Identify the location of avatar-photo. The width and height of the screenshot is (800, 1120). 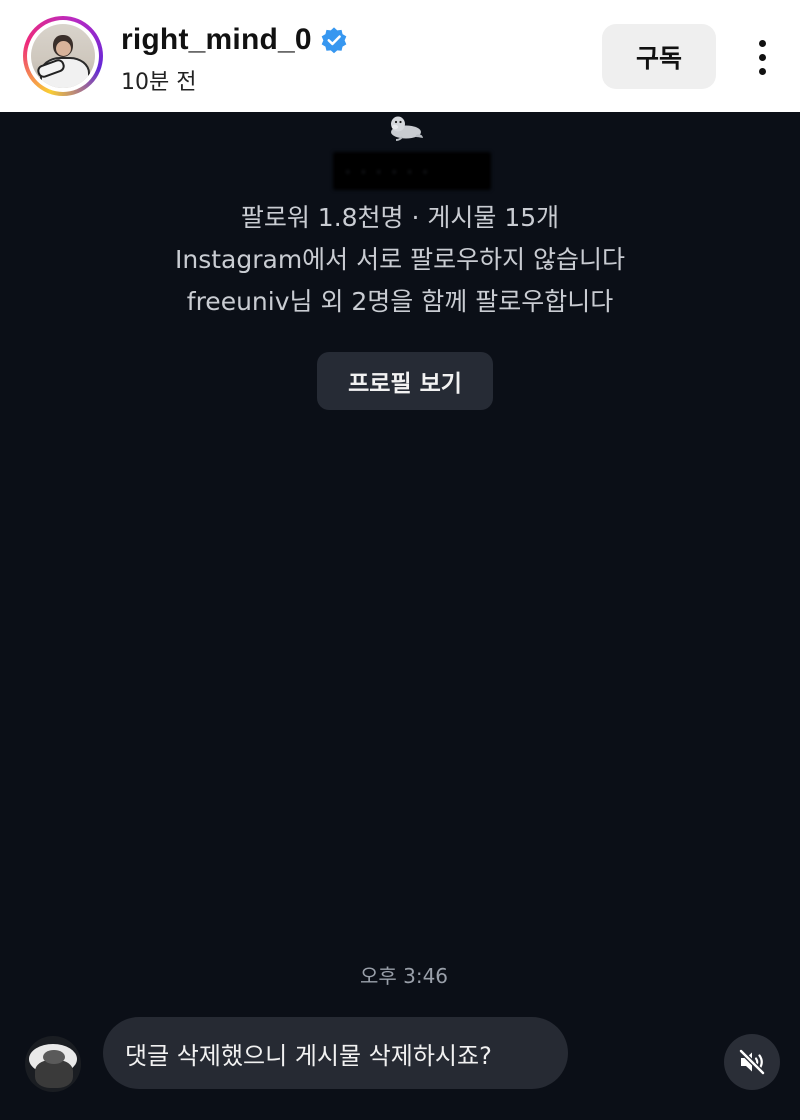
(63, 56).